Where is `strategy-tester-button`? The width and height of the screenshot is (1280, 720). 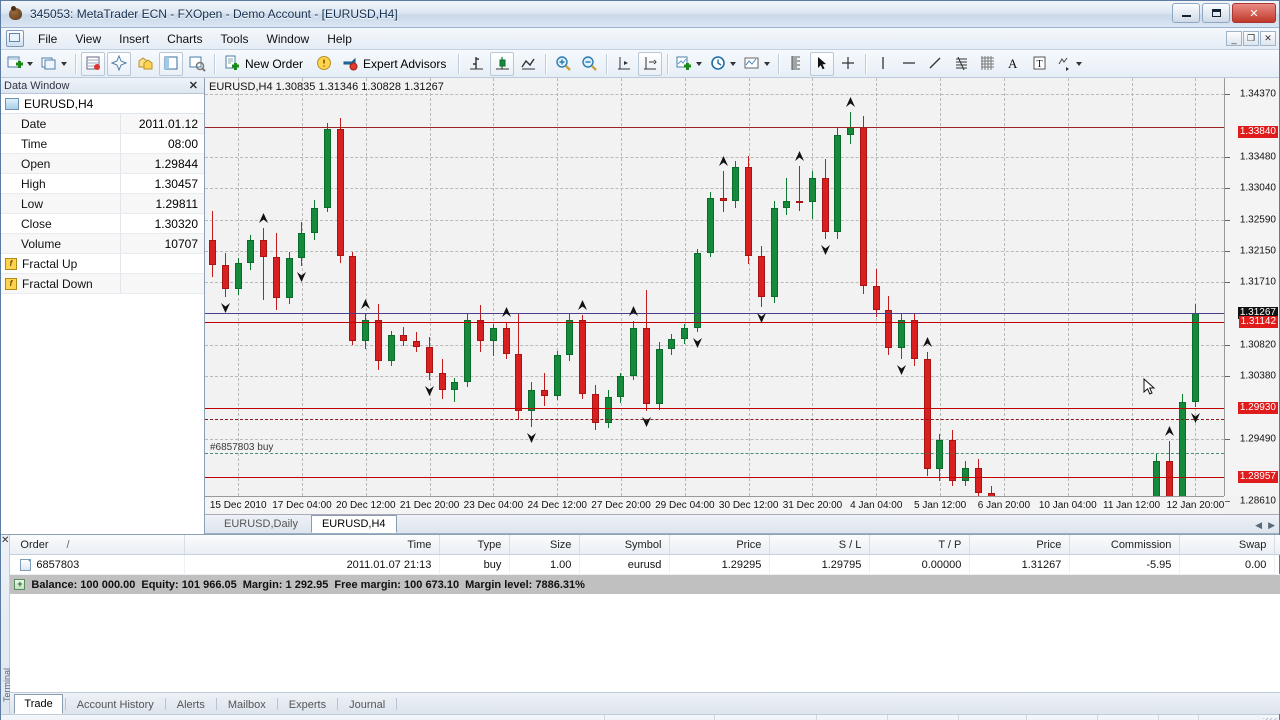
strategy-tester-button is located at coordinates (197, 64).